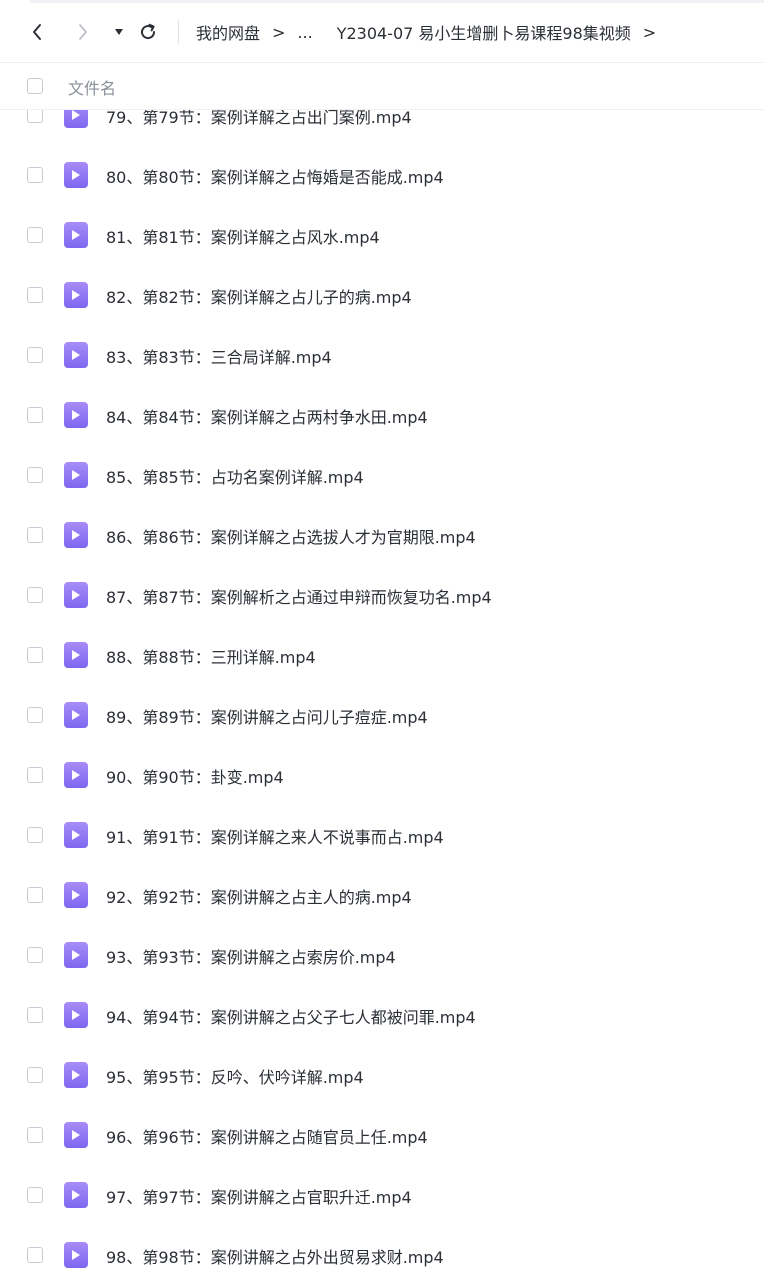 The width and height of the screenshot is (764, 1287). What do you see at coordinates (267, 1136) in the screenshot?
I see `file-name: 96、第96节：案例讲解之占随官员上任.mp4` at bounding box center [267, 1136].